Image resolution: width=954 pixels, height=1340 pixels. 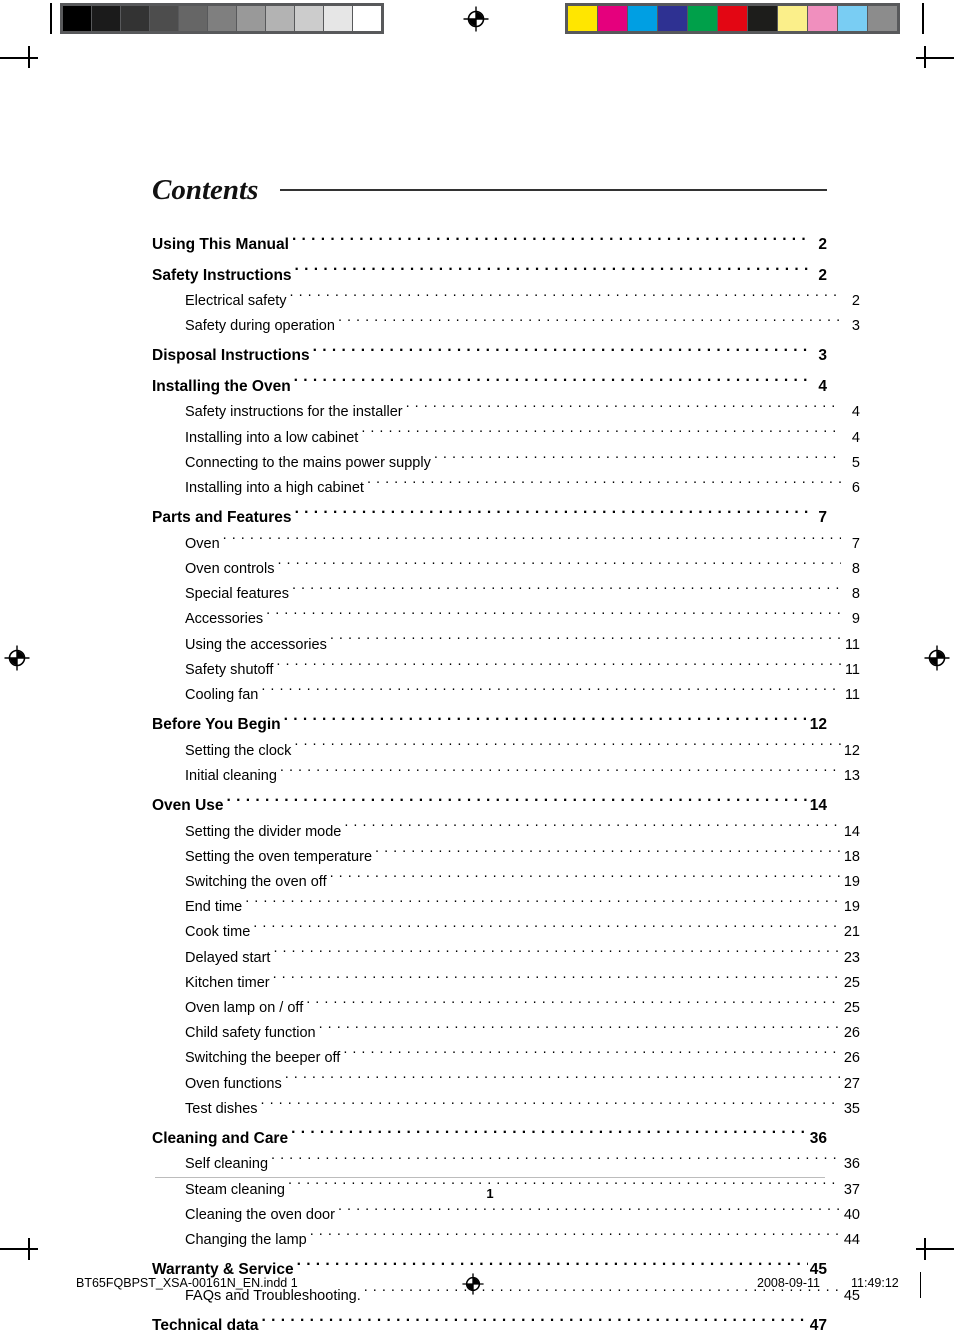 What do you see at coordinates (506, 326) in the screenshot?
I see `toc-subsection-entry: Safety during operation 3` at bounding box center [506, 326].